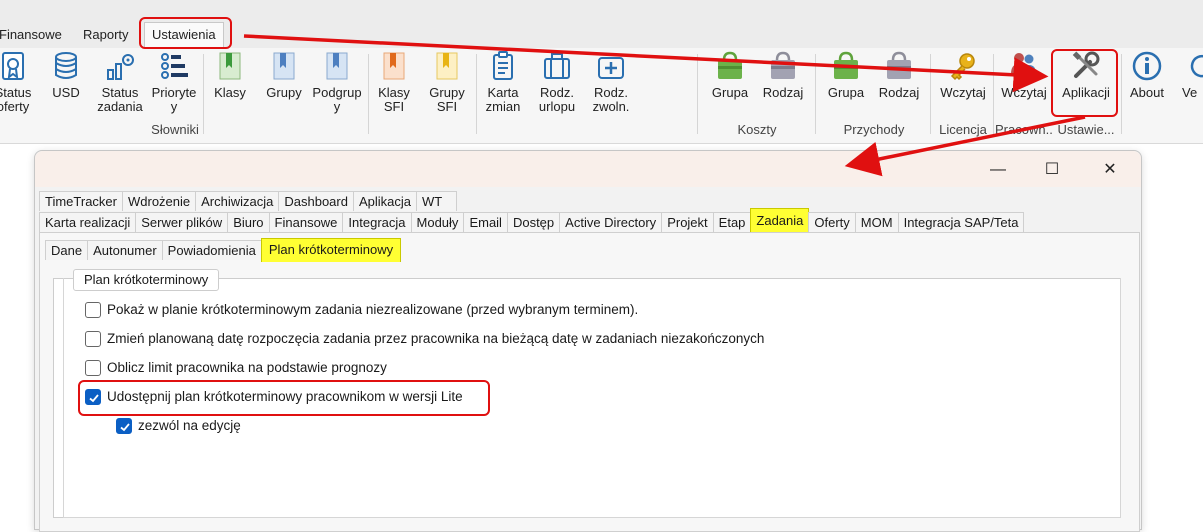  I want to click on subtab-plan-krotkoterminowy: Plan krótkoterminowy, so click(331, 250).